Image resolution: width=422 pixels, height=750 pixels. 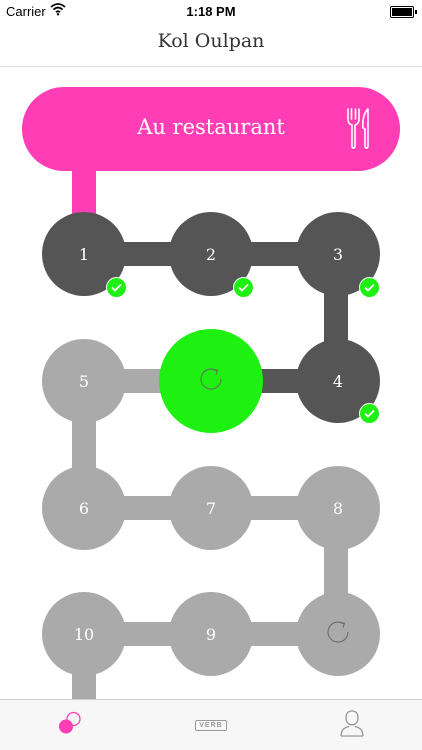 I want to click on level-node: 7, so click(x=211, y=508).